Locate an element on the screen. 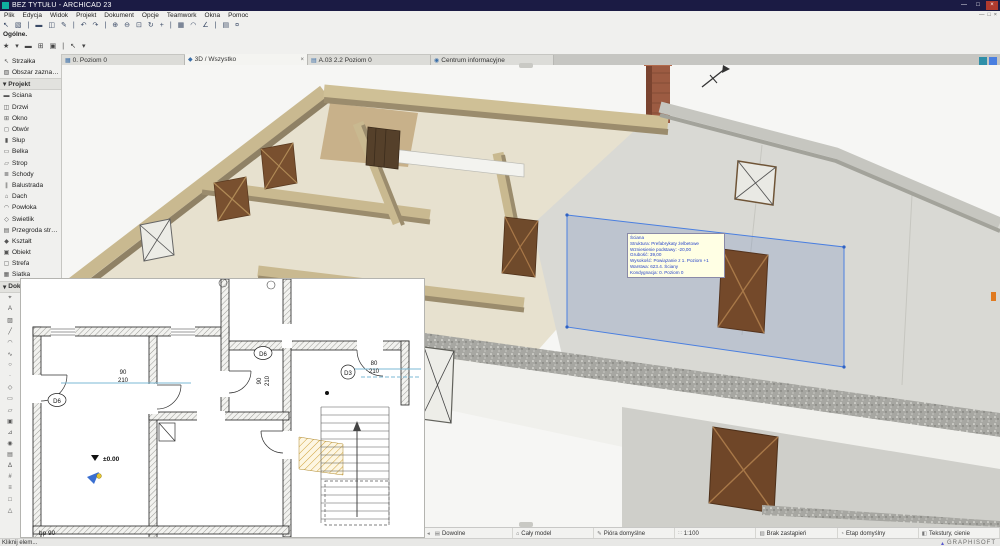 The height and width of the screenshot is (546, 1000). toolbar-icon: ⊕ is located at coordinates (115, 25).